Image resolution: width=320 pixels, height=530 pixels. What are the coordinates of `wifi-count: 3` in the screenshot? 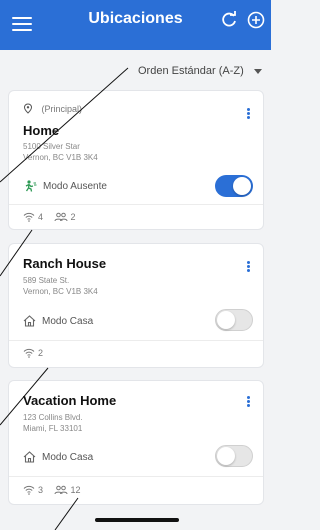 It's located at (41, 490).